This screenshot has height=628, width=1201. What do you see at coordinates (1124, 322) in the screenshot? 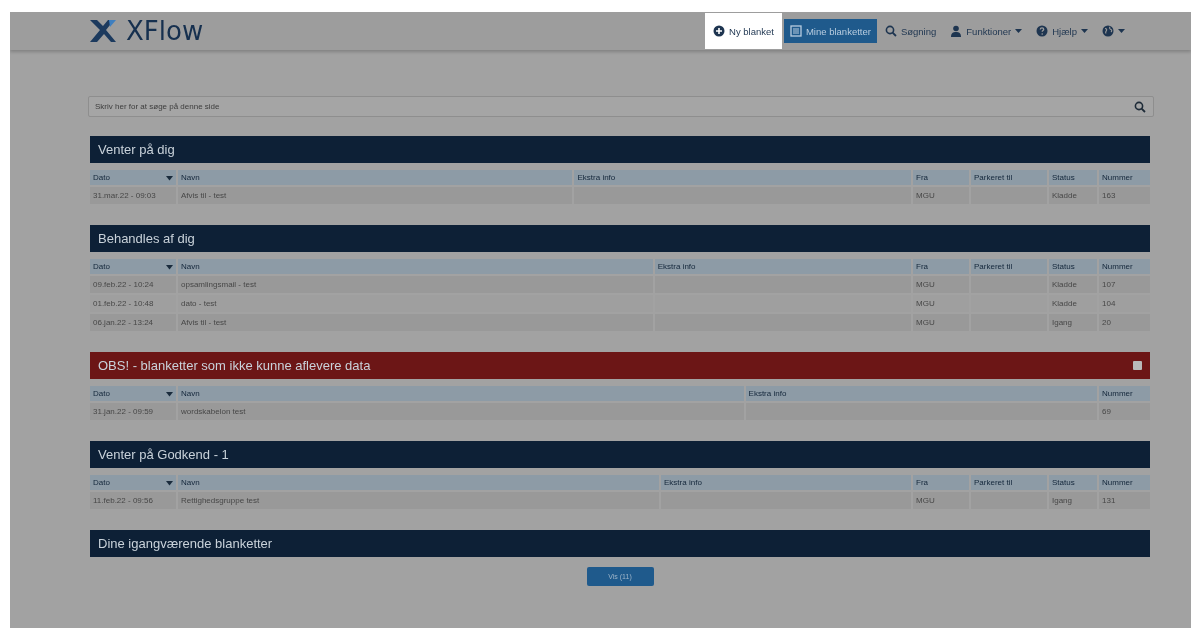
I see `table-cell: 20` at bounding box center [1124, 322].